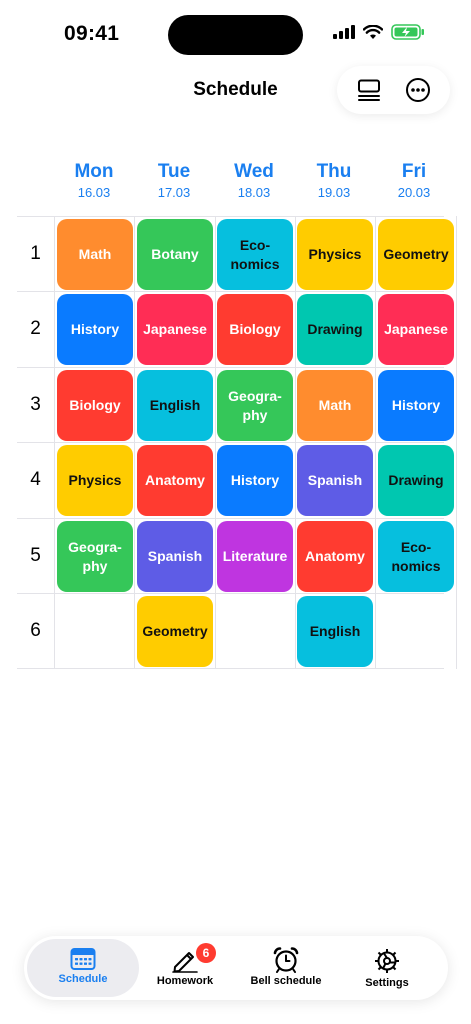 The width and height of the screenshot is (471, 1024). What do you see at coordinates (393, 90) in the screenshot?
I see `header-actions` at bounding box center [393, 90].